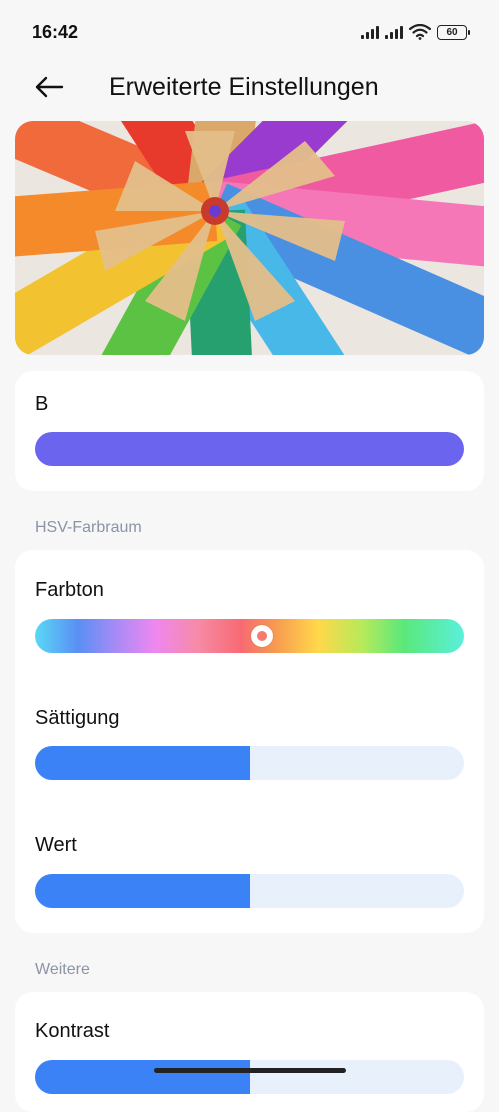 Image resolution: width=499 pixels, height=1112 pixels. Describe the element at coordinates (62, 969) in the screenshot. I see `section-label-other: Weitere` at that location.